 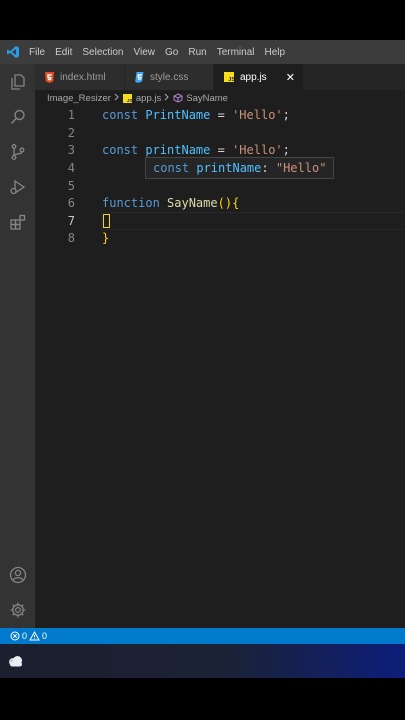 What do you see at coordinates (102, 52) in the screenshot?
I see `menu-selection: Selection` at bounding box center [102, 52].